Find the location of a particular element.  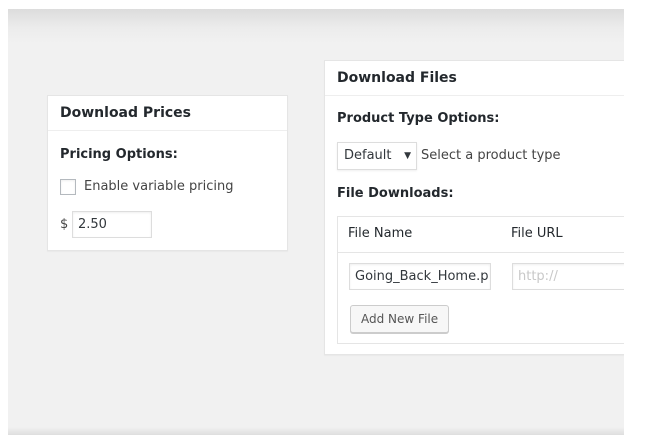

product-type-select: Default ▼ is located at coordinates (377, 156).